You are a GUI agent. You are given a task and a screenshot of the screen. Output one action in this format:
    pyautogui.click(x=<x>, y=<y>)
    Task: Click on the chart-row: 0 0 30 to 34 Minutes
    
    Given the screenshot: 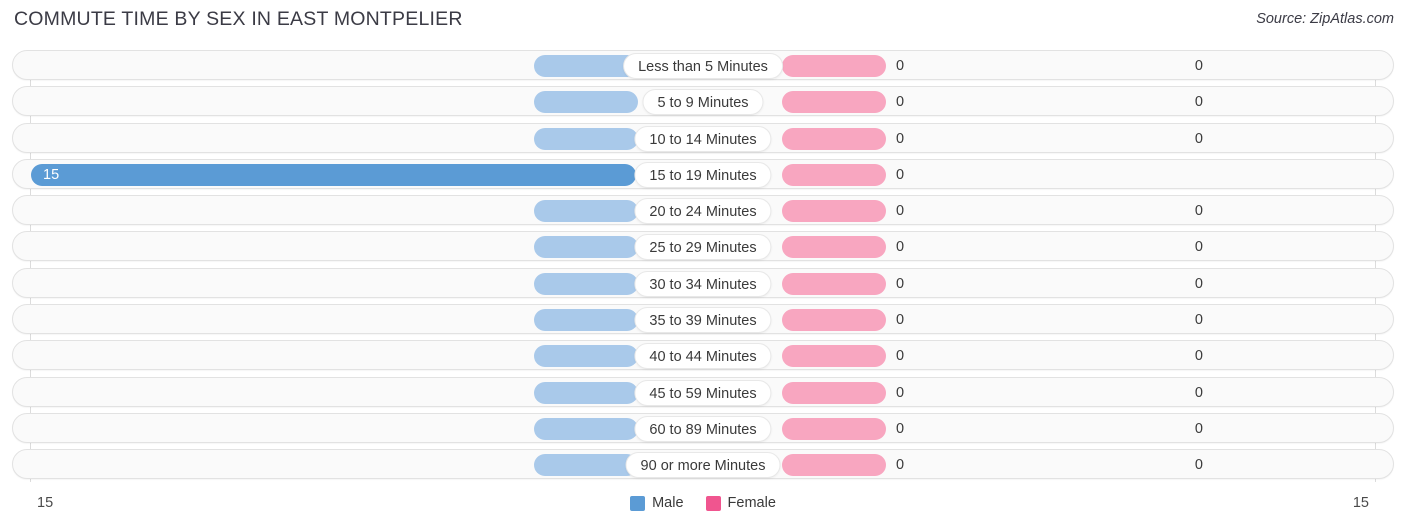 What is the action you would take?
    pyautogui.click(x=703, y=282)
    